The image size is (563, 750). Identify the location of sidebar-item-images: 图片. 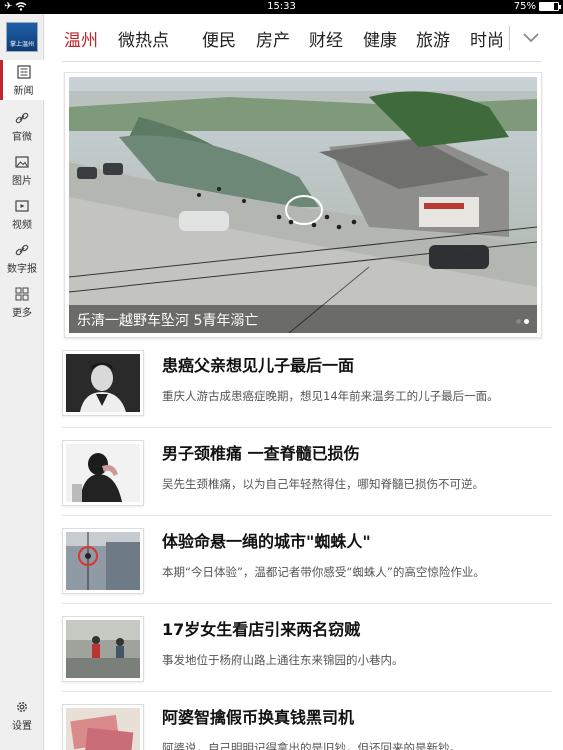
(22, 170).